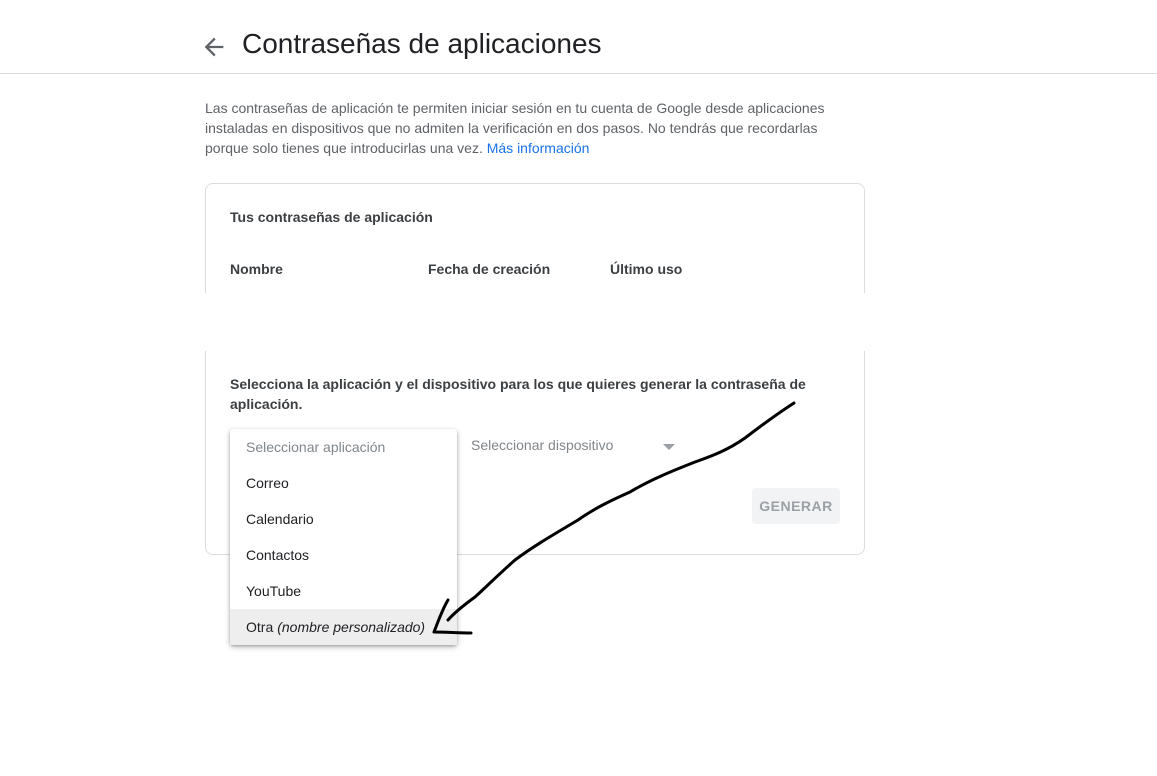  I want to click on back-button, so click(214, 47).